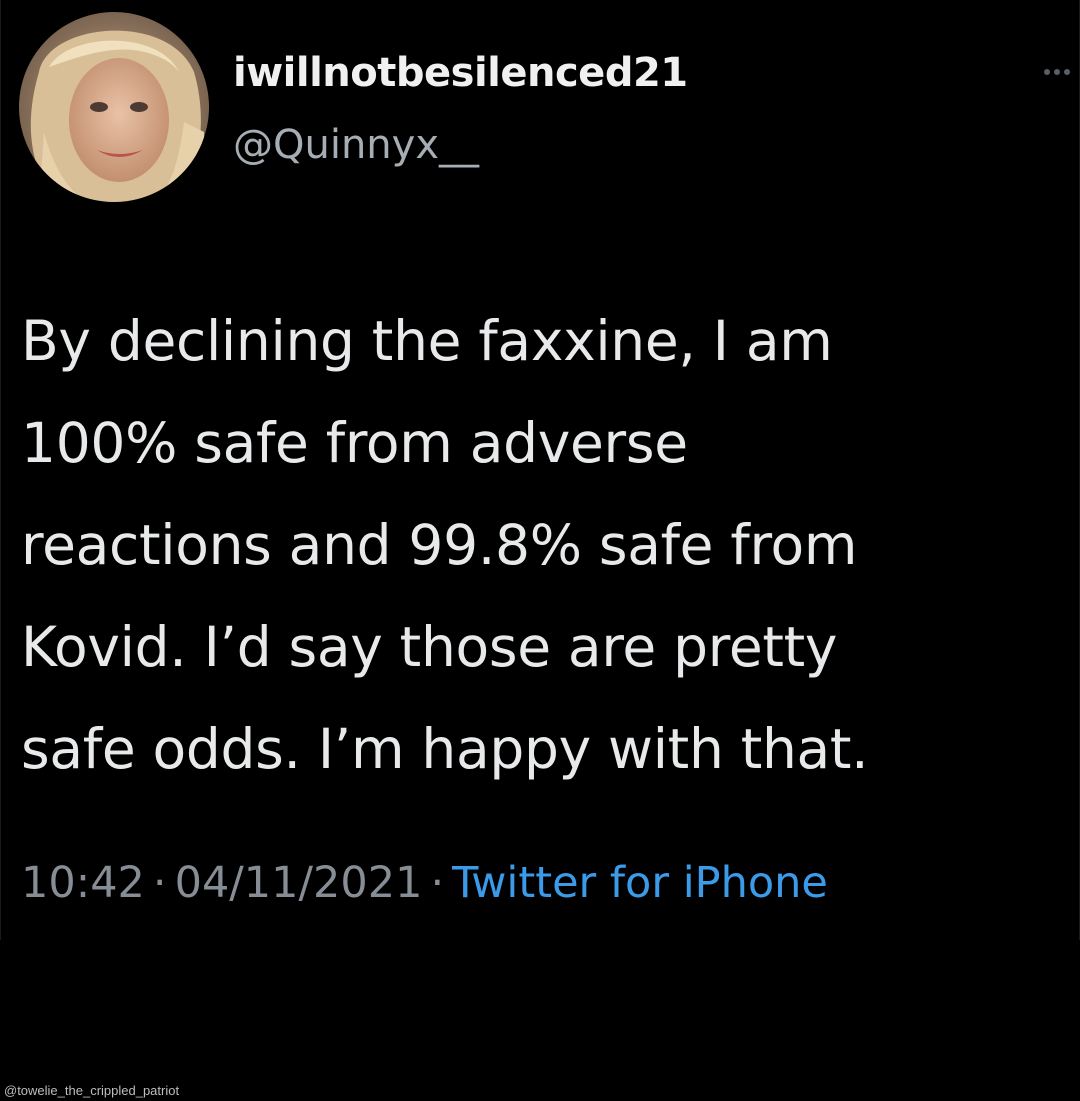 The width and height of the screenshot is (1080, 1101). I want to click on tweet-metadata: 10:42 · 04/11/2021 · Twitter for iPhone, so click(424, 883).